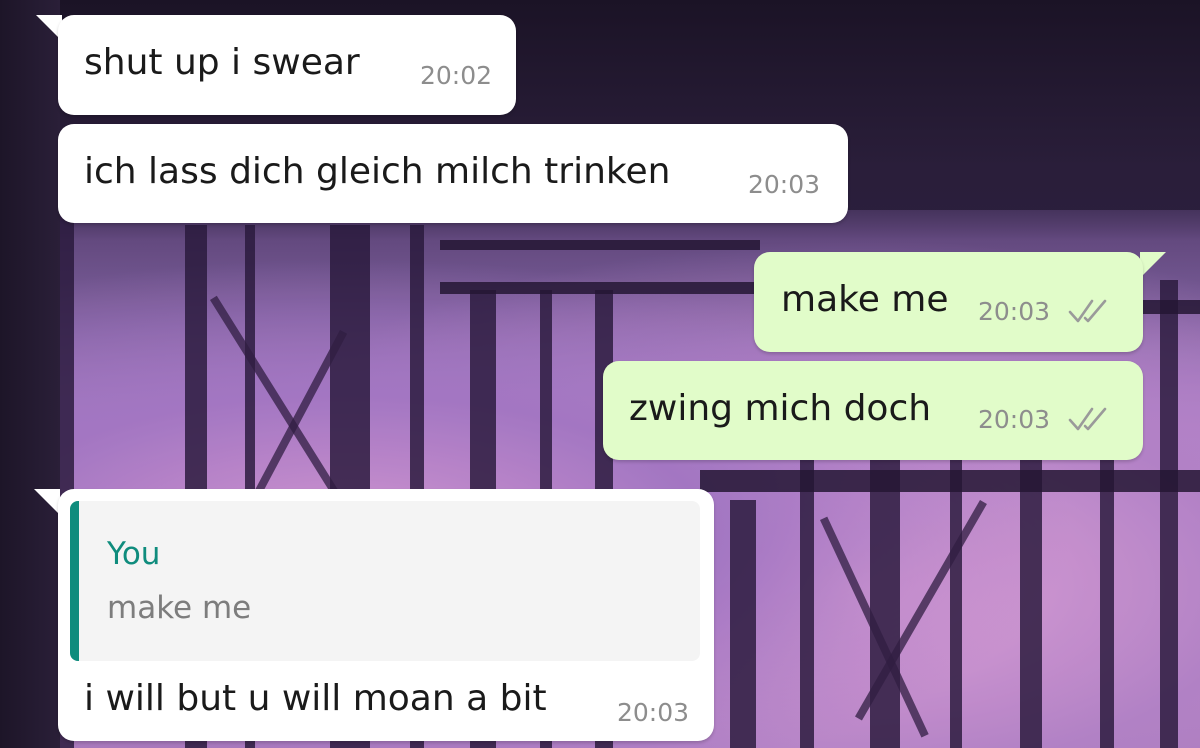 This screenshot has height=748, width=1200. I want to click on message-text: zwing mich doch, so click(780, 408).